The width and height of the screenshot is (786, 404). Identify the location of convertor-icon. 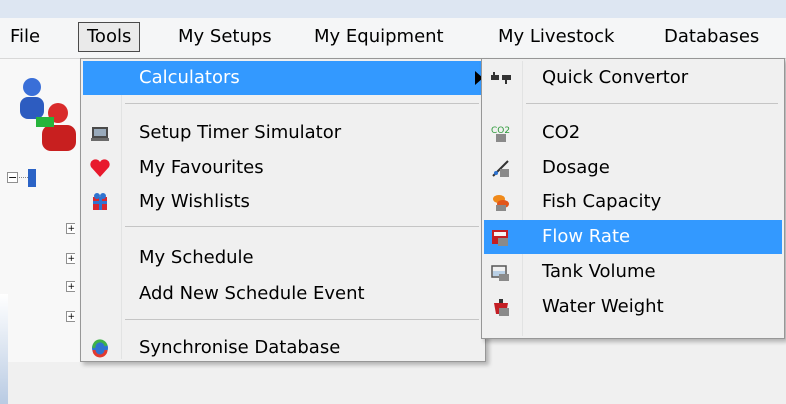
(501, 78).